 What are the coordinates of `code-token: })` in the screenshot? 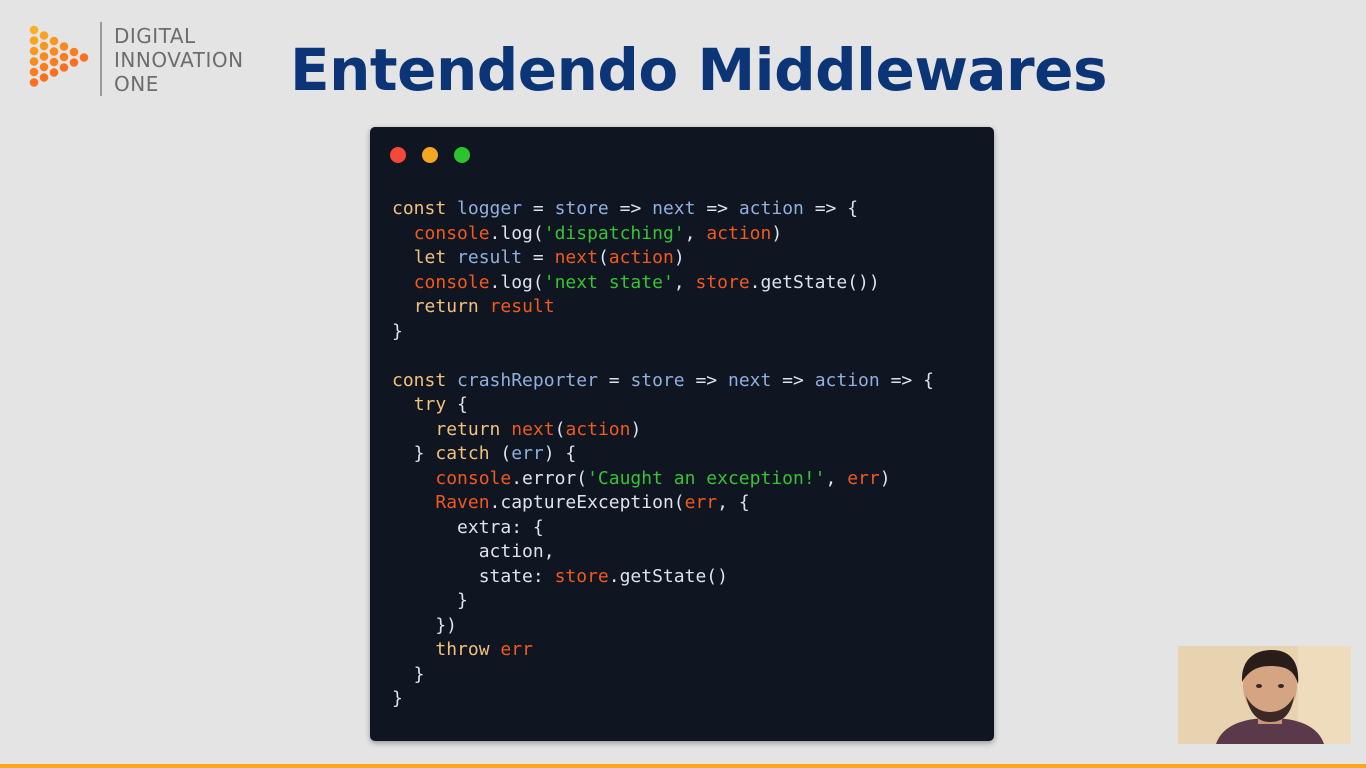 It's located at (425, 625).